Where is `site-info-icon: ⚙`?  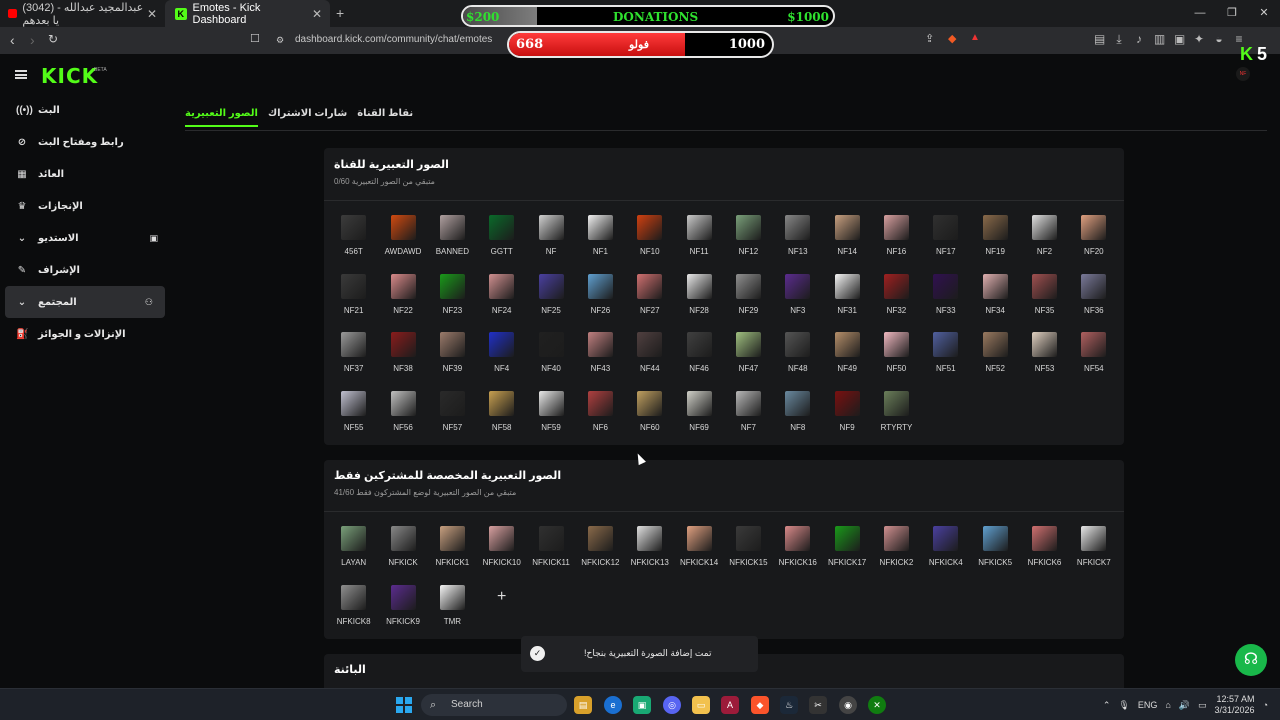 site-info-icon: ⚙ is located at coordinates (280, 40).